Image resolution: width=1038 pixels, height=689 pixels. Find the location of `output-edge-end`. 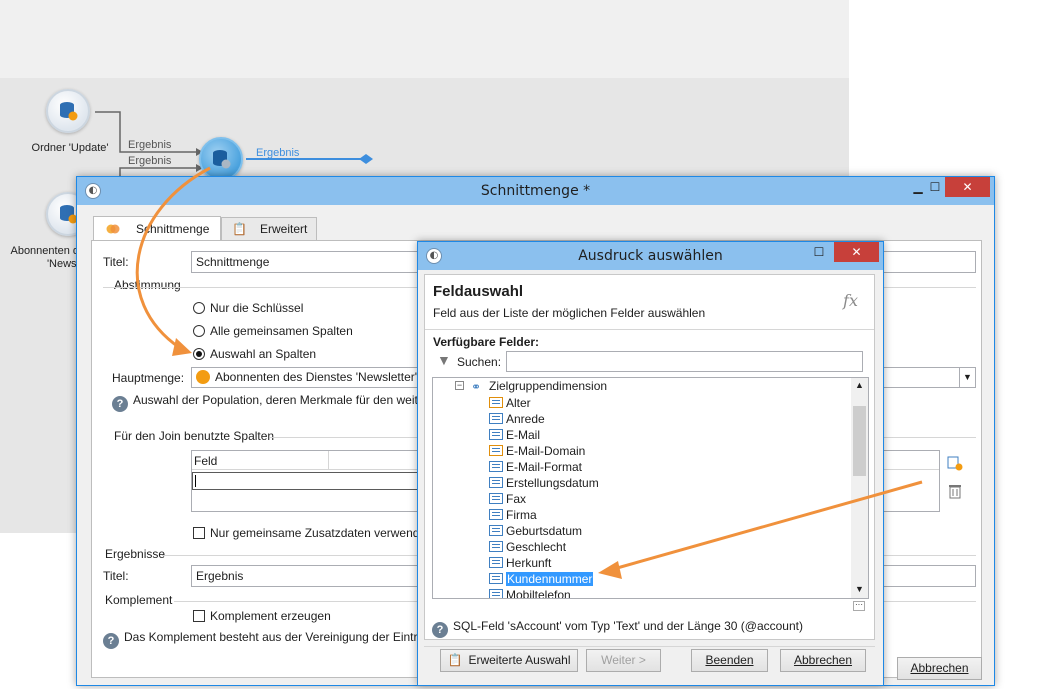

output-edge-end is located at coordinates (366, 159).